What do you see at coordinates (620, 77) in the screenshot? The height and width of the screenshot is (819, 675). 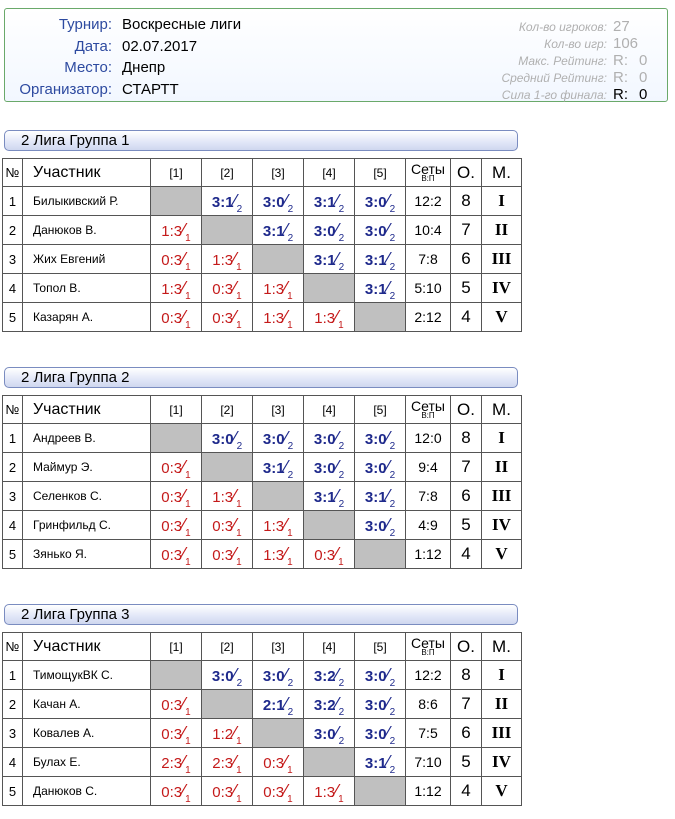 I see `avg-rating-r: R:` at bounding box center [620, 77].